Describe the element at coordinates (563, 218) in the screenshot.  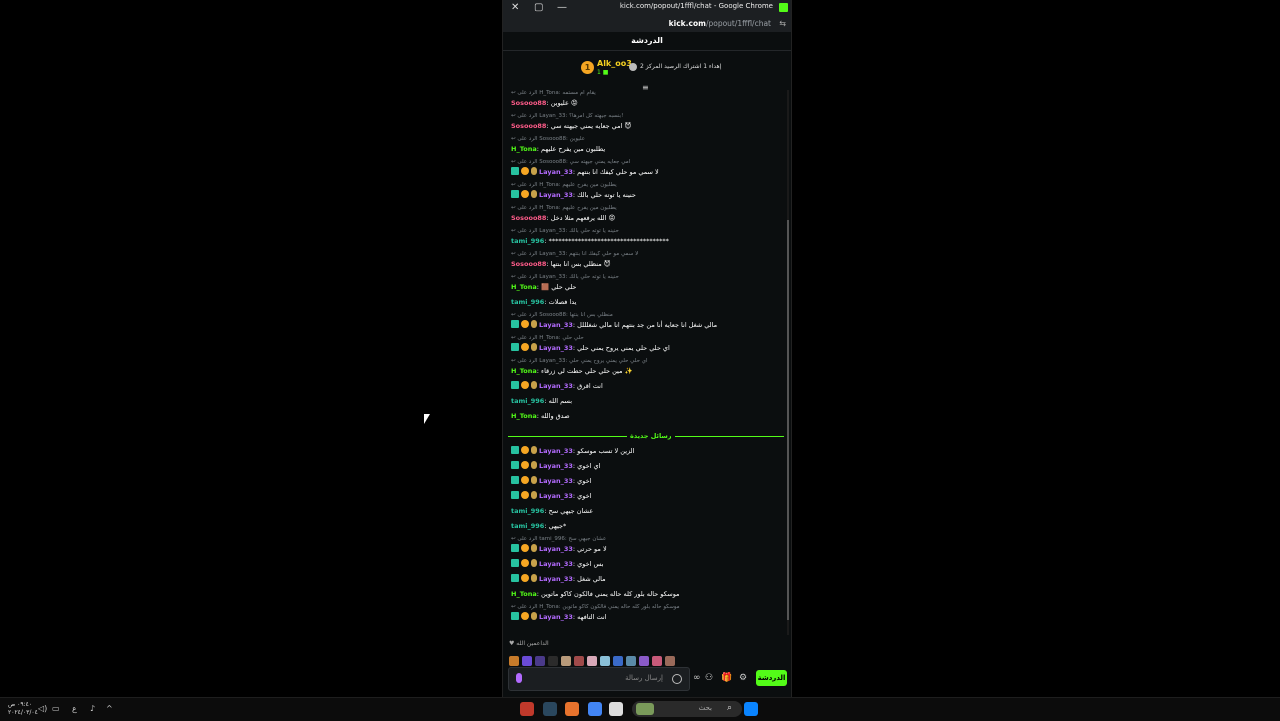
I see `chat-message: Sosooo88: الله يرفعهم مثلا دخل 😡` at that location.